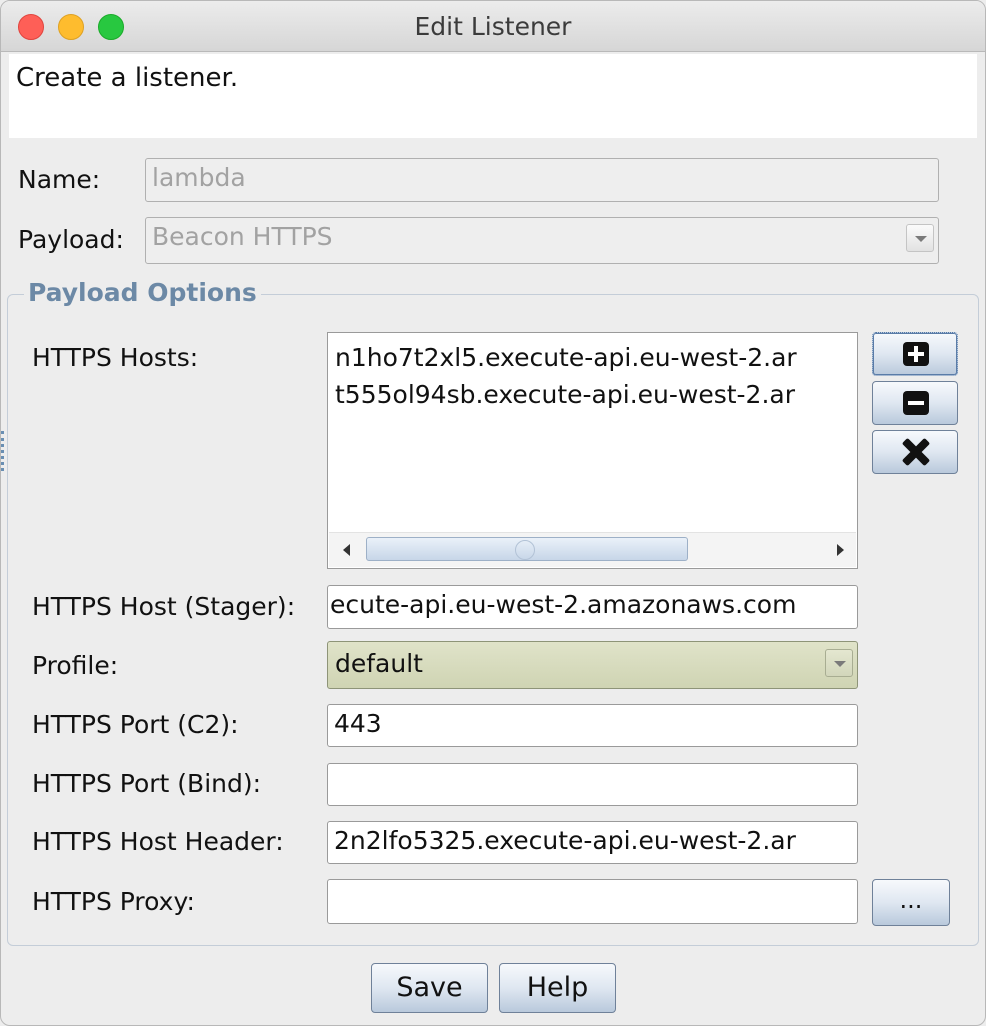 The image size is (986, 1026). Describe the element at coordinates (164, 606) in the screenshot. I see `stager-host-label: HTTPS Host (Stager):` at that location.